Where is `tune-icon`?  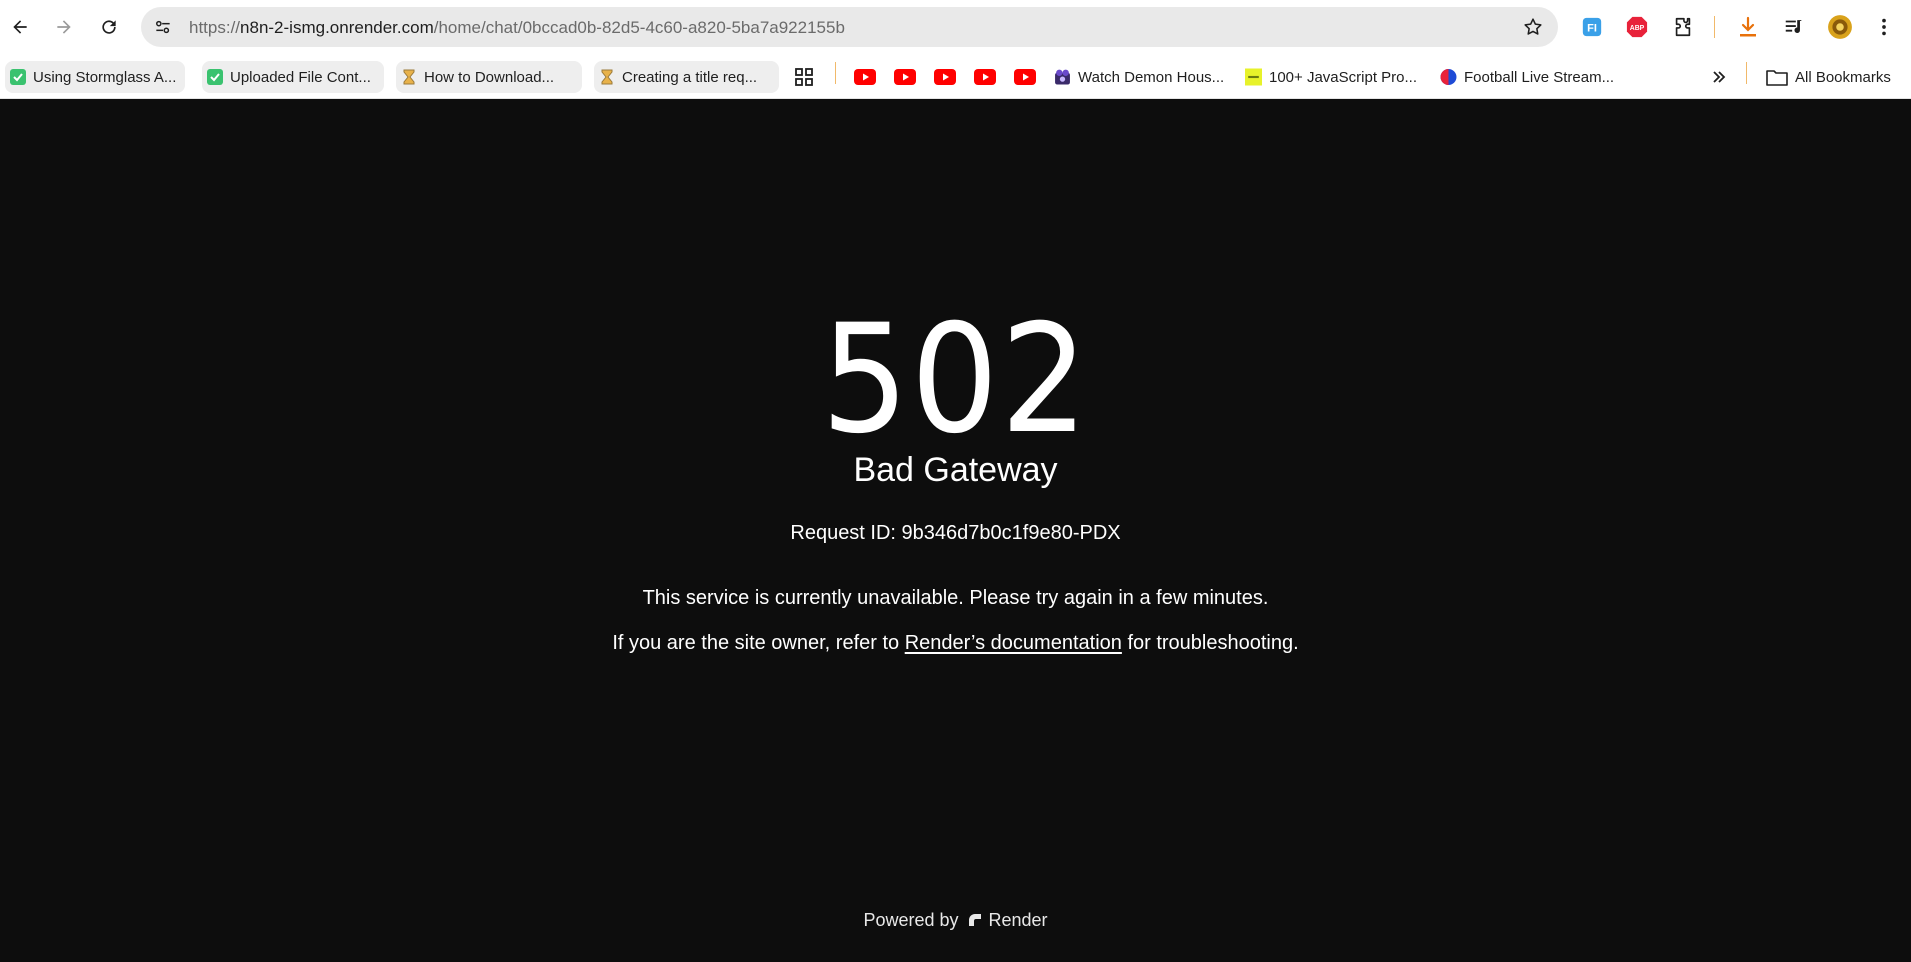
tune-icon is located at coordinates (163, 27).